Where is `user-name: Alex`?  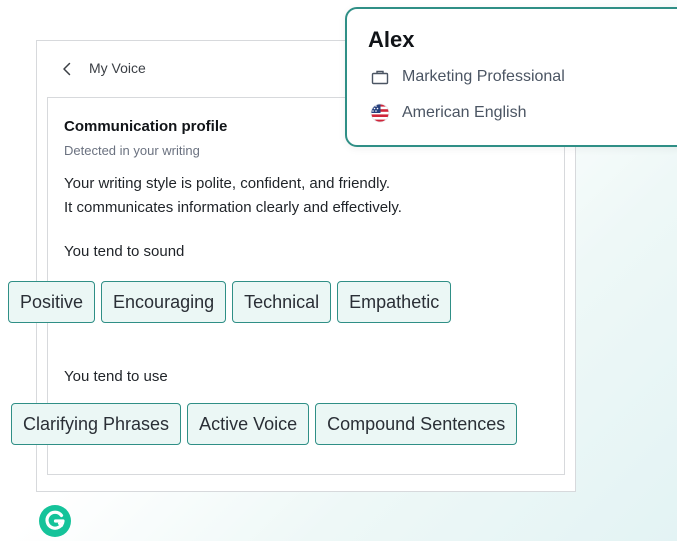
user-name: Alex is located at coordinates (391, 39).